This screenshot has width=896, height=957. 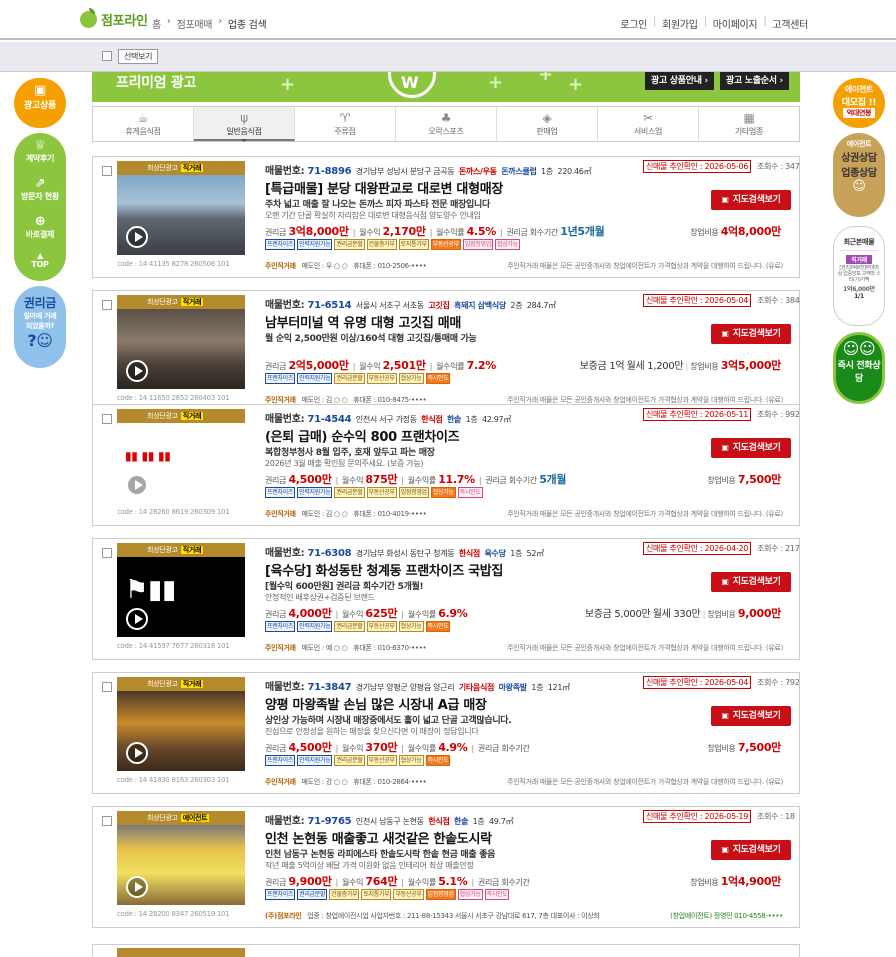 I want to click on listing-title: [특급매물] 분당 대왕판교로 대로변 대형매장, so click(x=384, y=187).